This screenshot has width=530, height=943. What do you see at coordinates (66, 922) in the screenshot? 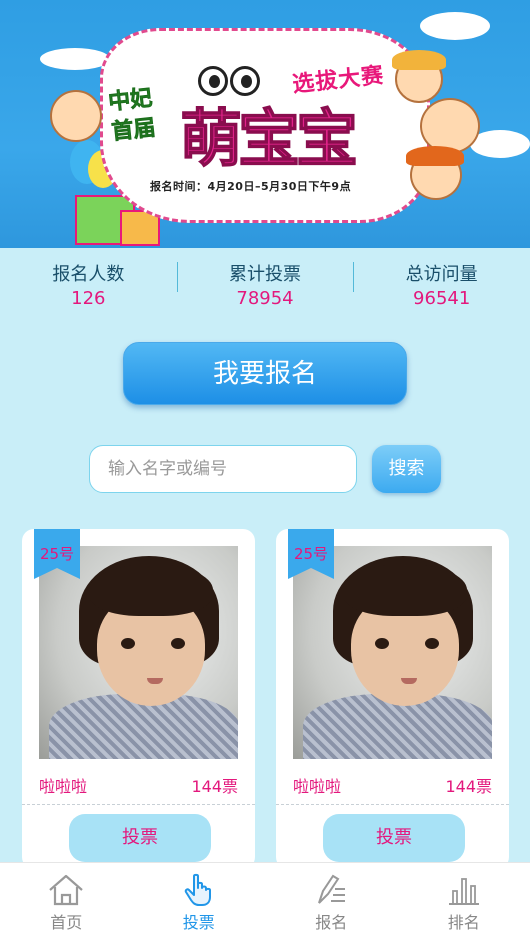
I see `nav-label: 首页` at bounding box center [66, 922].